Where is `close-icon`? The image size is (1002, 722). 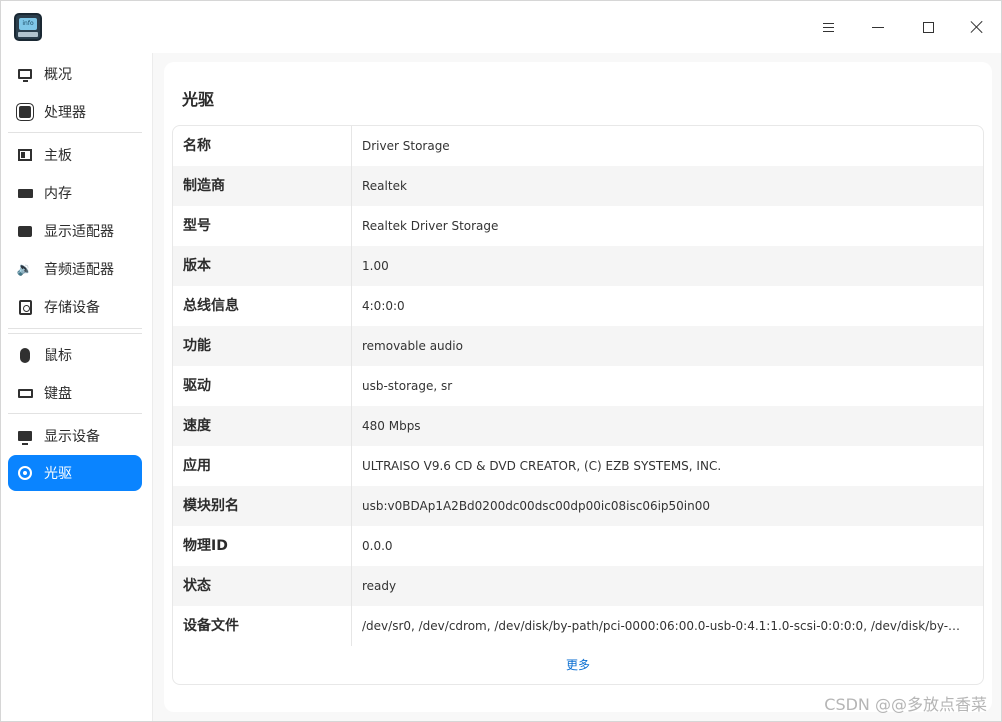 close-icon is located at coordinates (977, 27).